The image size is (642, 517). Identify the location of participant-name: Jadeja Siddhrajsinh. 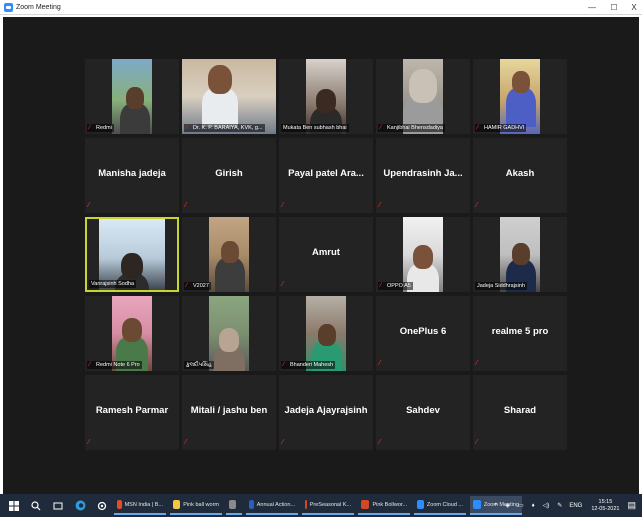
(501, 286).